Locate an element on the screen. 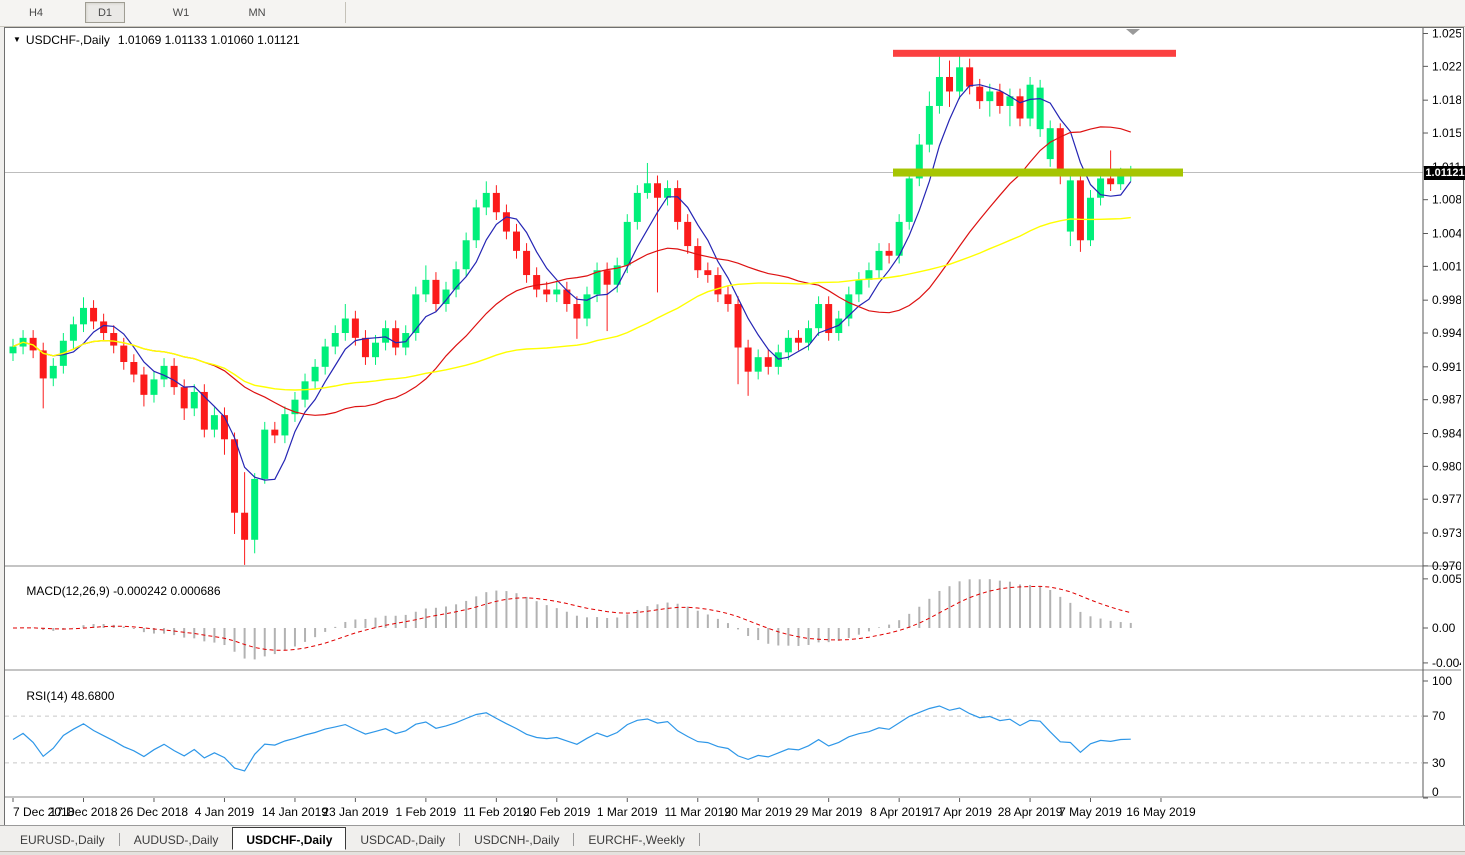  svg-text: 29 Mar 2019 is located at coordinates (829, 812).